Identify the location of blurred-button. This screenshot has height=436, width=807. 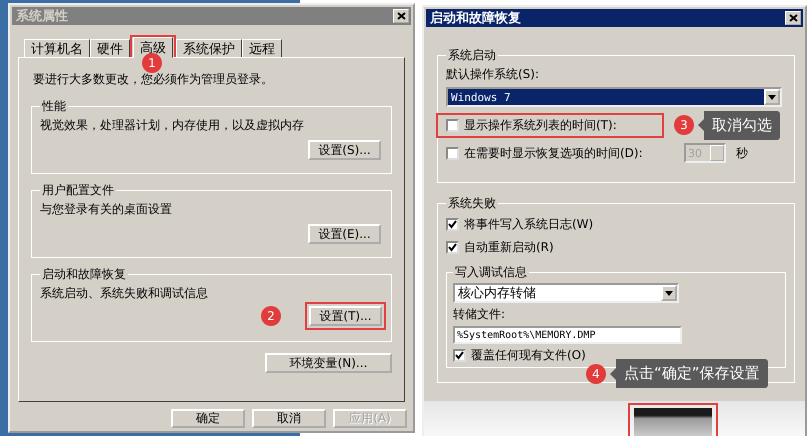
(673, 422).